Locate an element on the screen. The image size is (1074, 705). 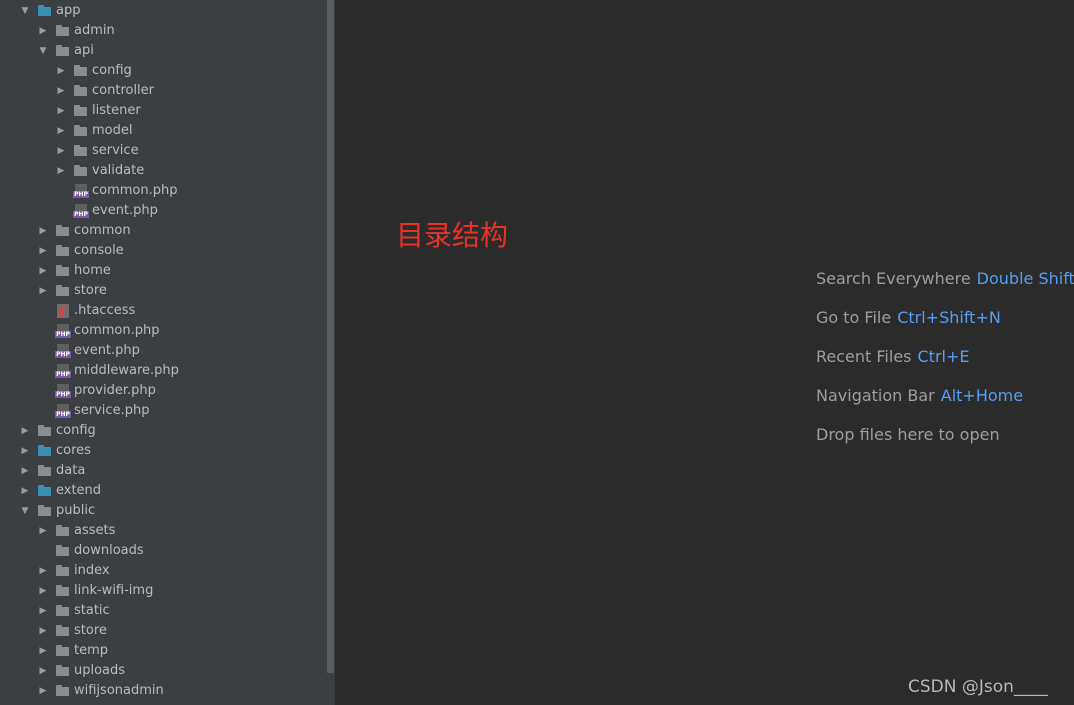
tree-item-admin: ▶ admin is located at coordinates (163, 31).